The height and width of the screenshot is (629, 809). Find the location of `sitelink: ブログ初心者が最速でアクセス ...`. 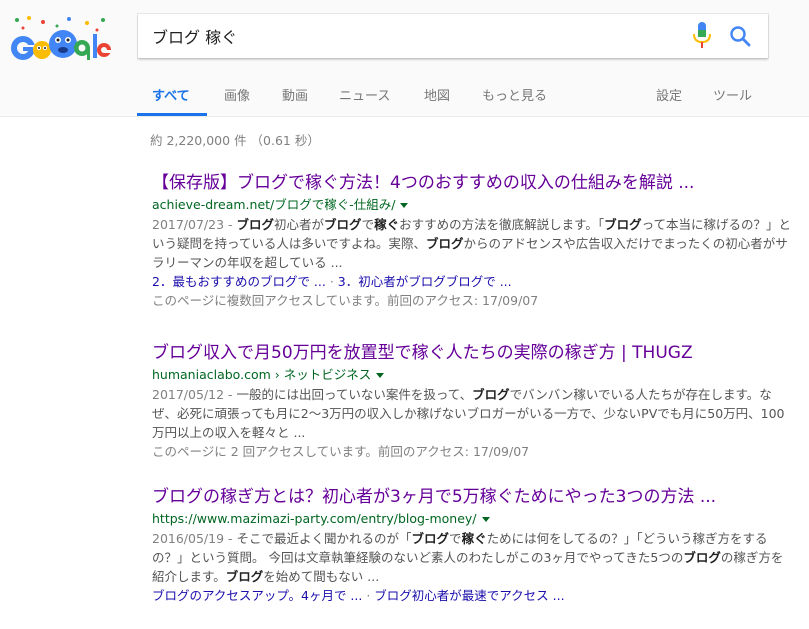

sitelink: ブログ初心者が最速でアクセス ... is located at coordinates (469, 595).